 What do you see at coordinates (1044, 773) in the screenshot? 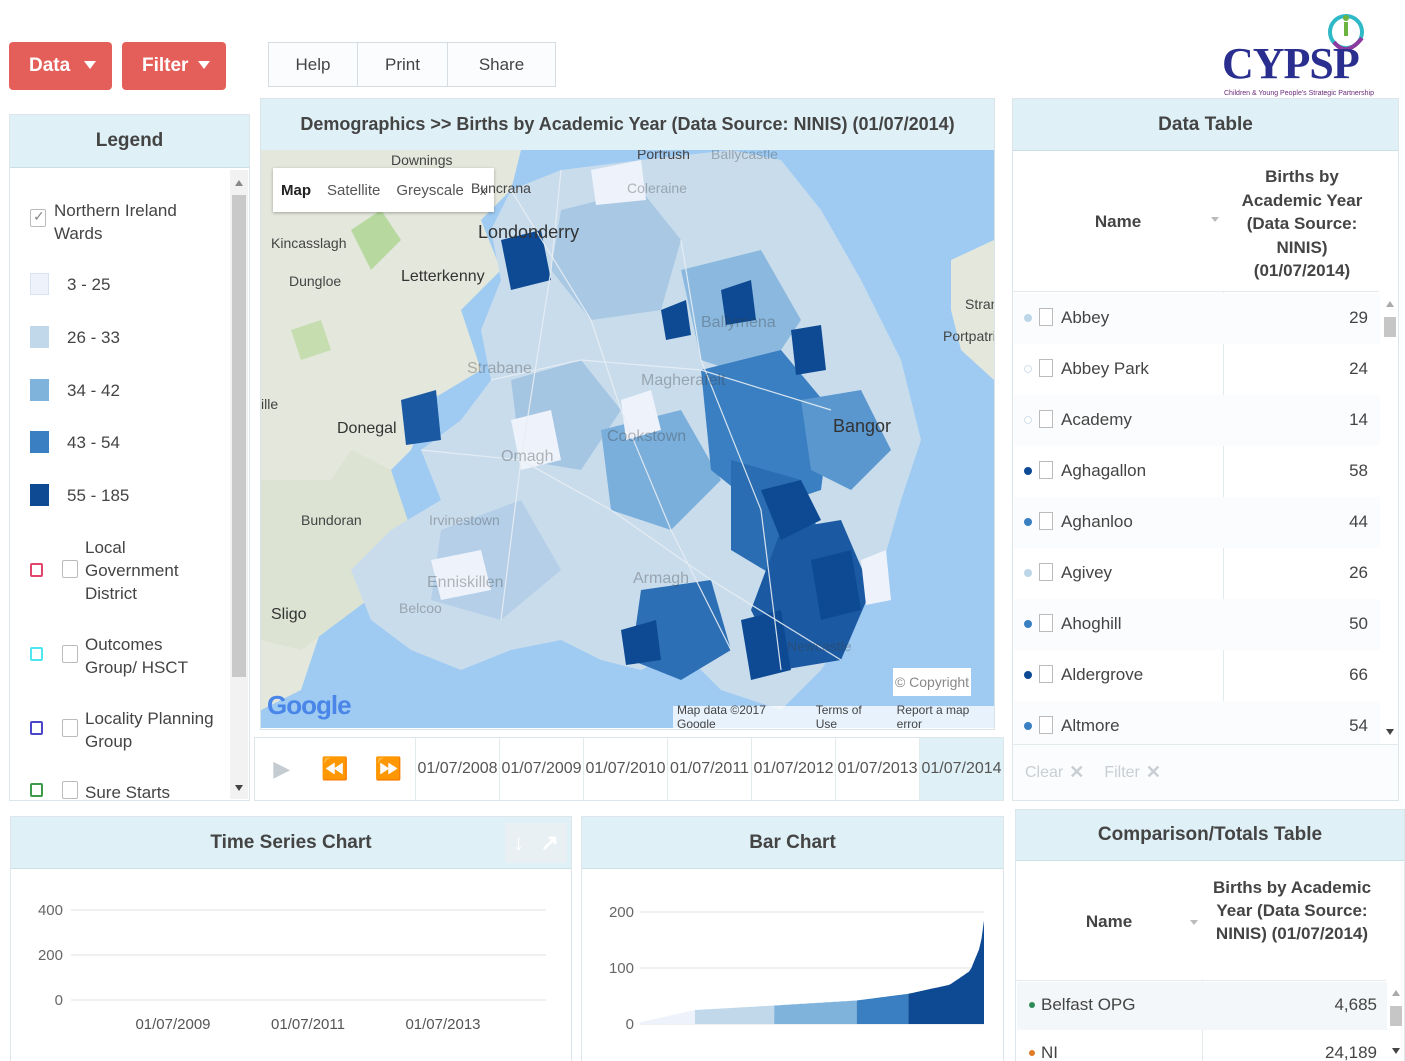
I see `clear-button: Clear` at bounding box center [1044, 773].